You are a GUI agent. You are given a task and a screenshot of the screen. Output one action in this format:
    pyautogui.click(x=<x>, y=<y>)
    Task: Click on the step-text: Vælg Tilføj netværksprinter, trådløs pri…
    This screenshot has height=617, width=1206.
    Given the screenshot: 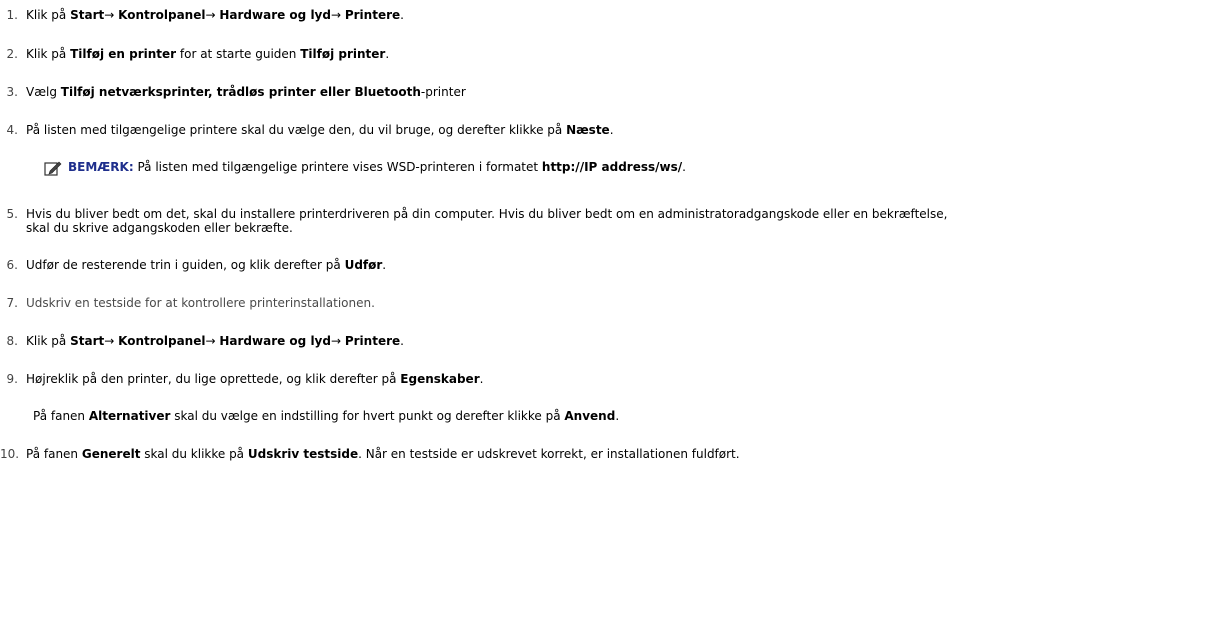 What is the action you would take?
    pyautogui.click(x=246, y=92)
    